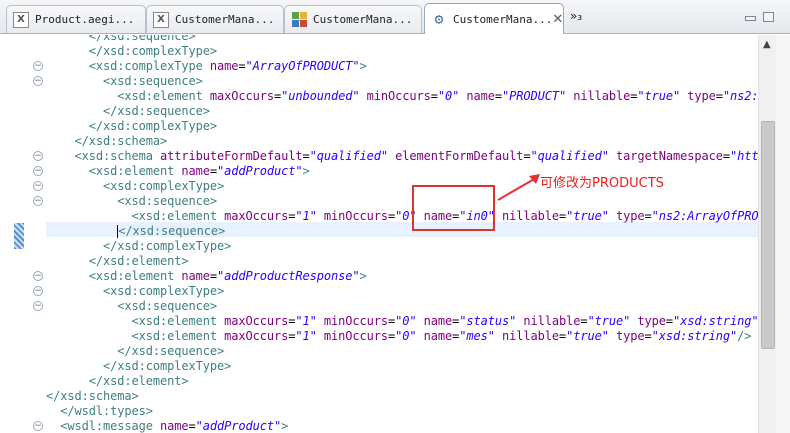 Image resolution: width=790 pixels, height=433 pixels. I want to click on code-token: <wsdl:message, so click(110, 426).